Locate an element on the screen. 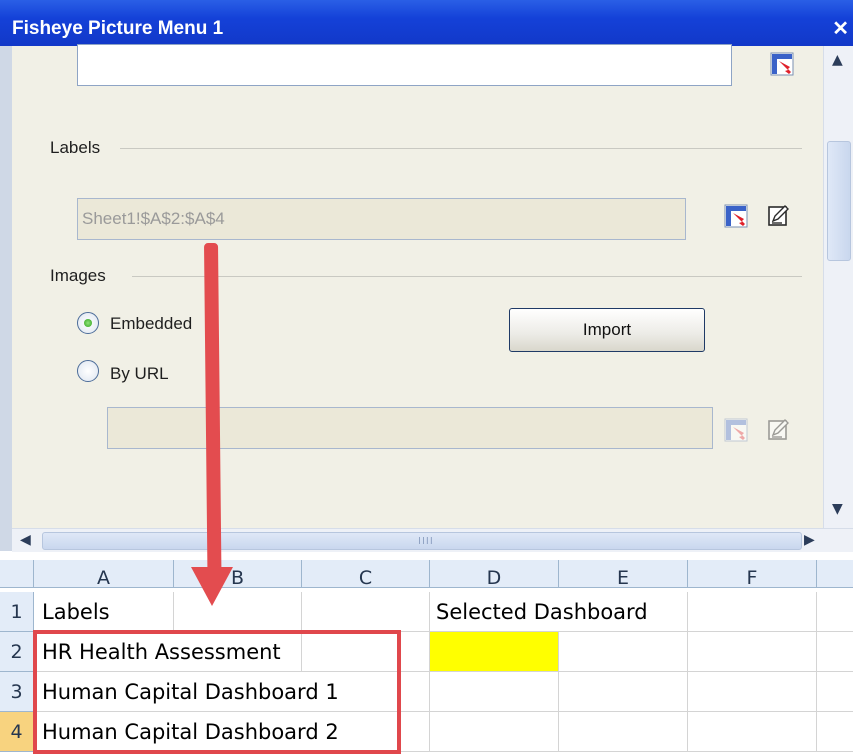  labels-range-value: Sheet1!$A$2:$A$4 is located at coordinates (153, 218).